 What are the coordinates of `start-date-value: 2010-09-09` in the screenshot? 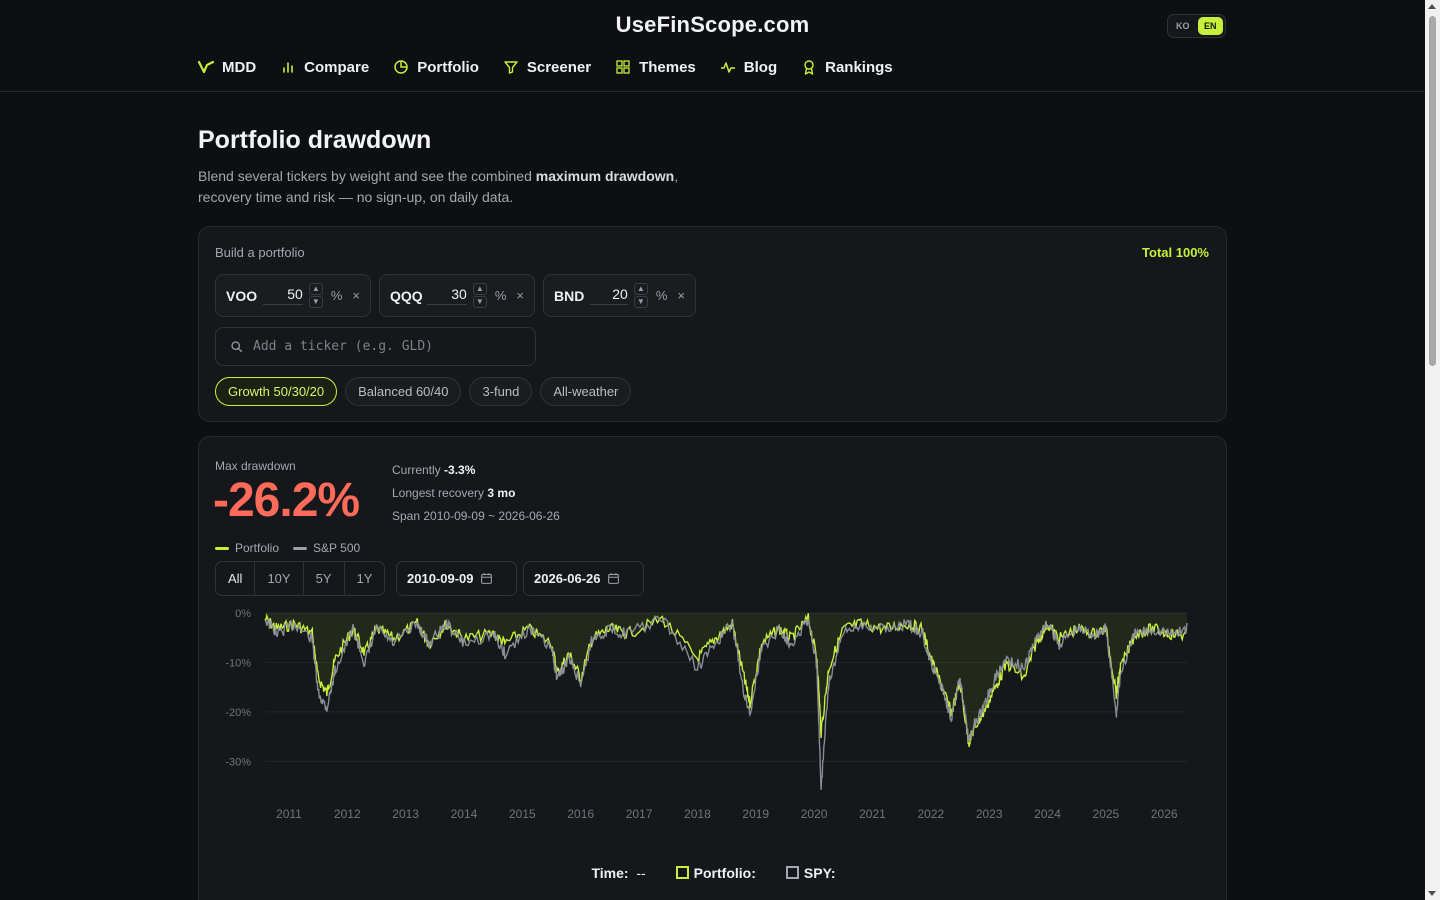 It's located at (440, 578).